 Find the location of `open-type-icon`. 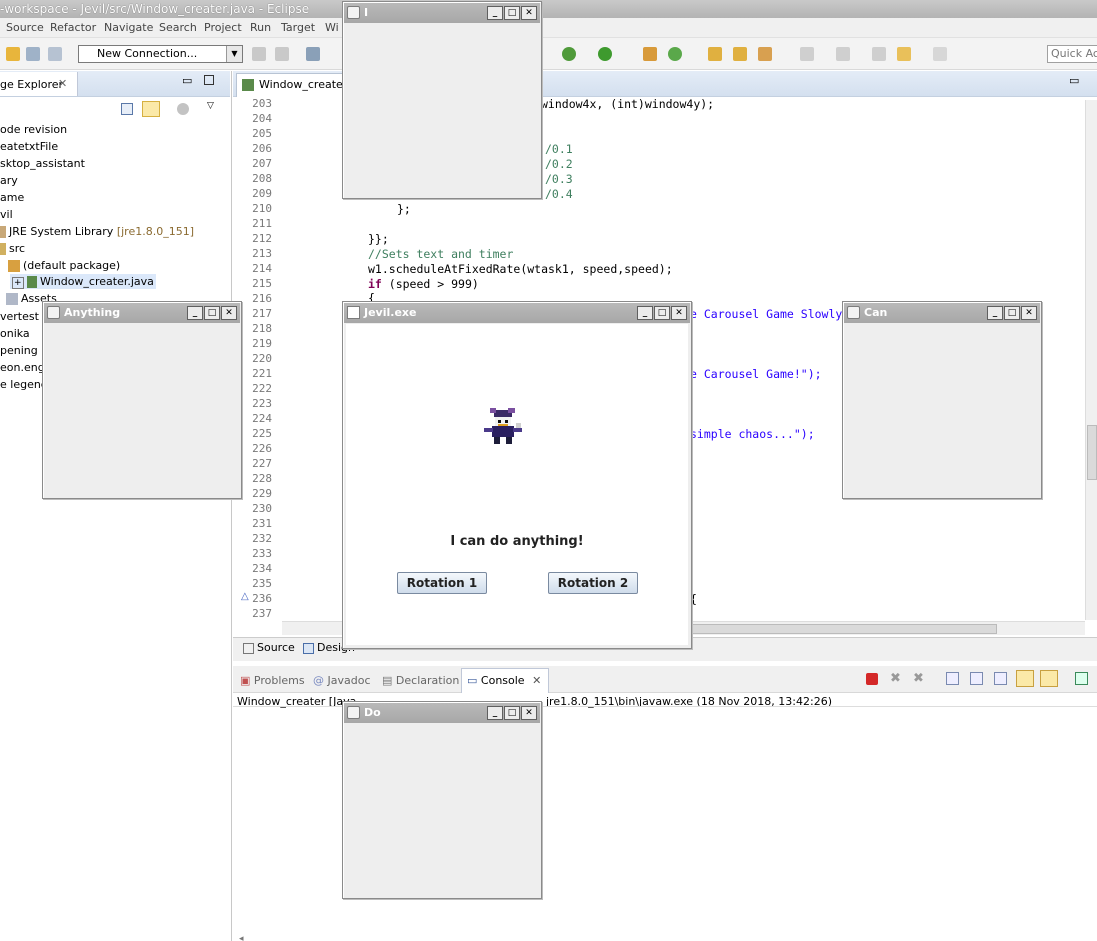

open-type-icon is located at coordinates (715, 54).